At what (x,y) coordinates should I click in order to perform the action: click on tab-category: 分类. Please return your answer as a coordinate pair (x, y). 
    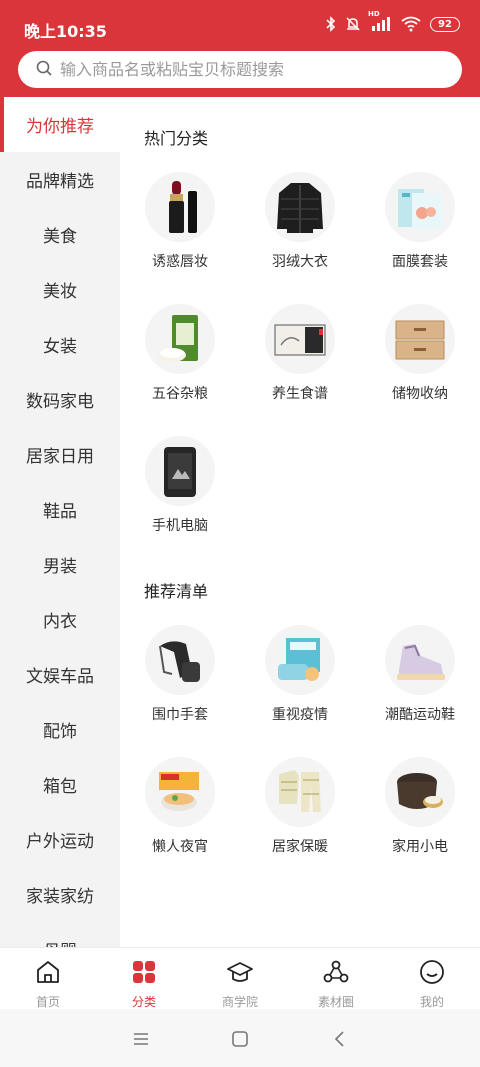
    Looking at the image, I should click on (144, 978).